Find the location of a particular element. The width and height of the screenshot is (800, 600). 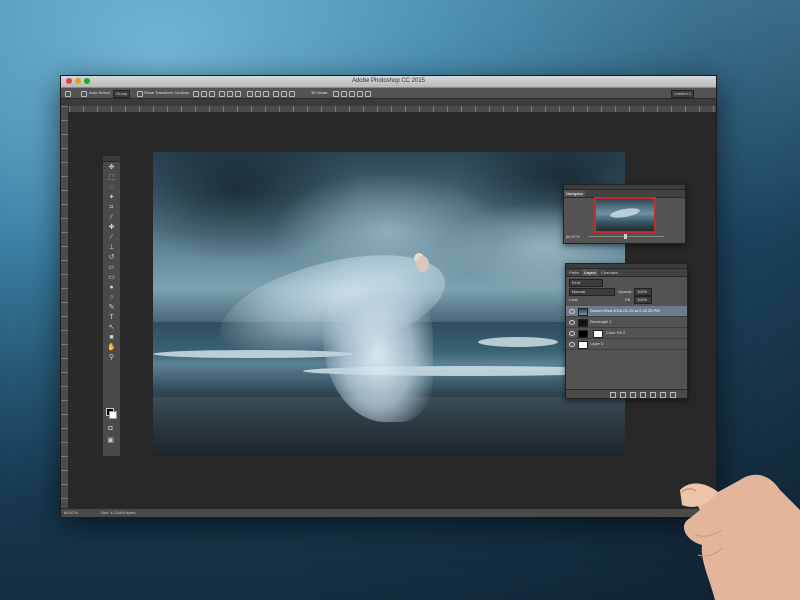

tools-panel-grip is located at coordinates (111, 159).